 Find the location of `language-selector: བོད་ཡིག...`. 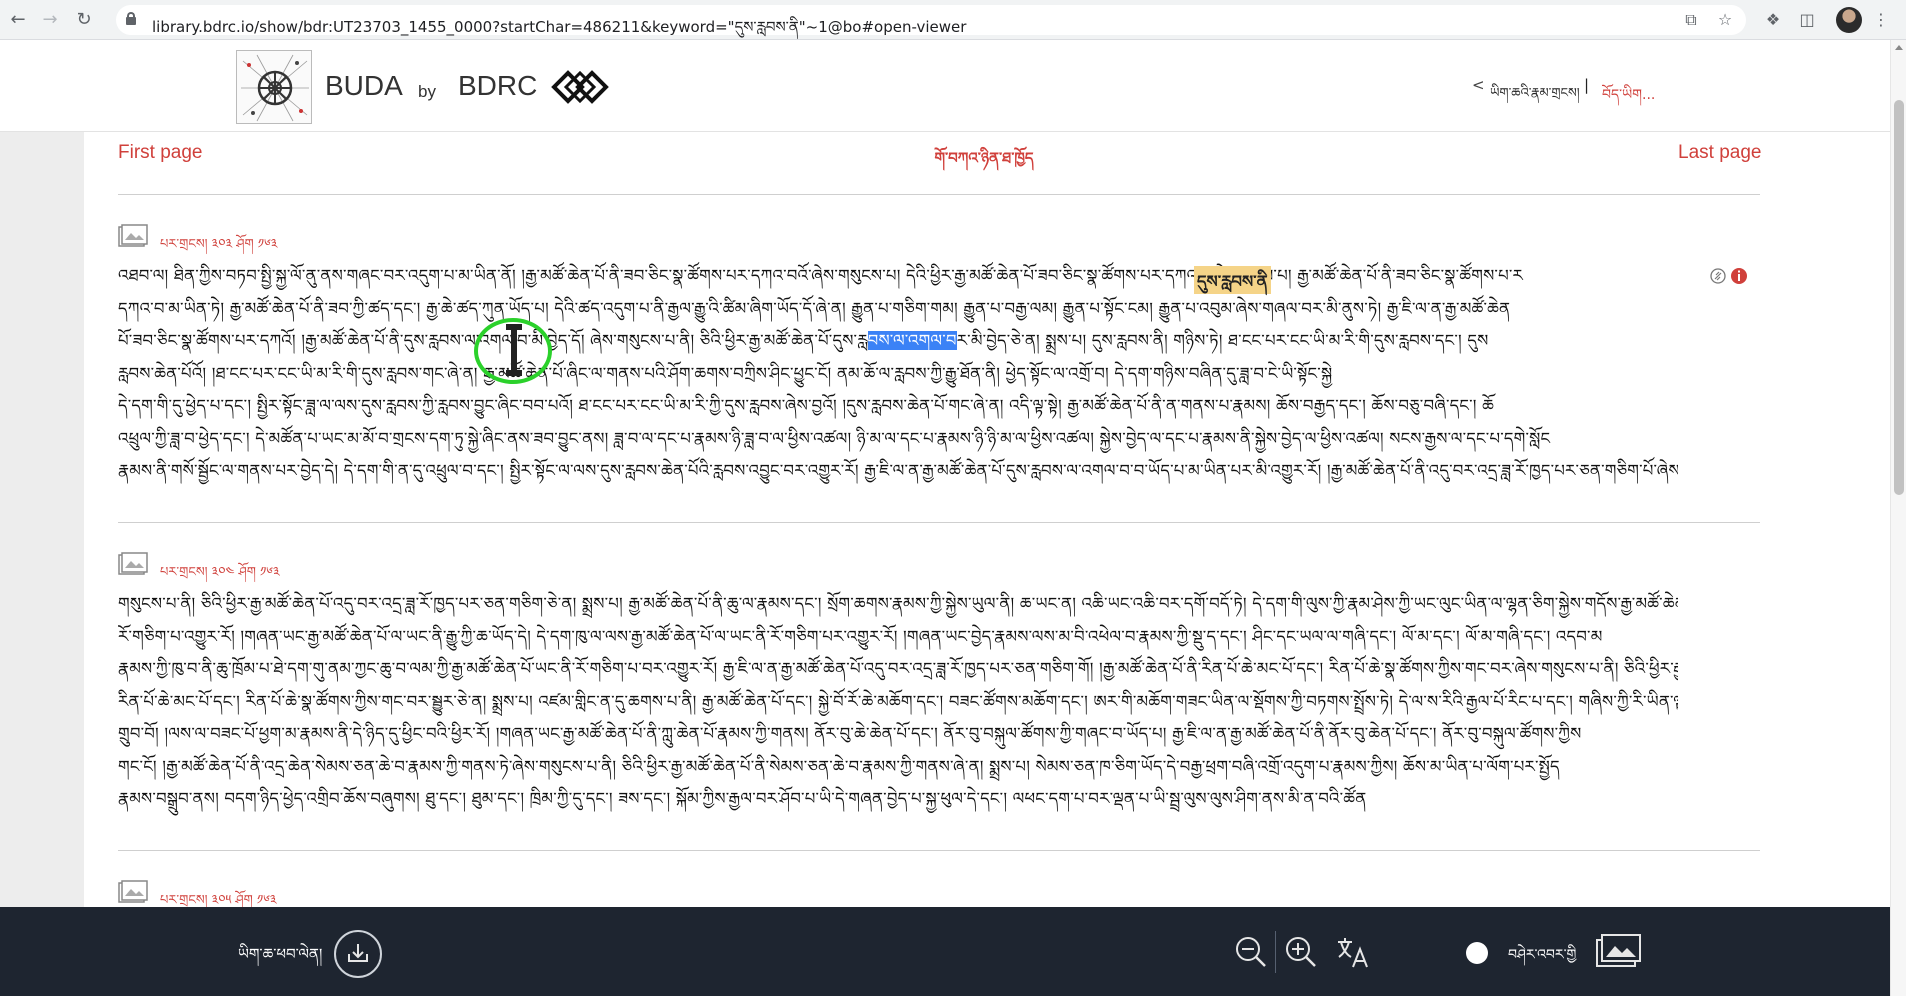

language-selector: བོད་ཡིག... is located at coordinates (1628, 98).